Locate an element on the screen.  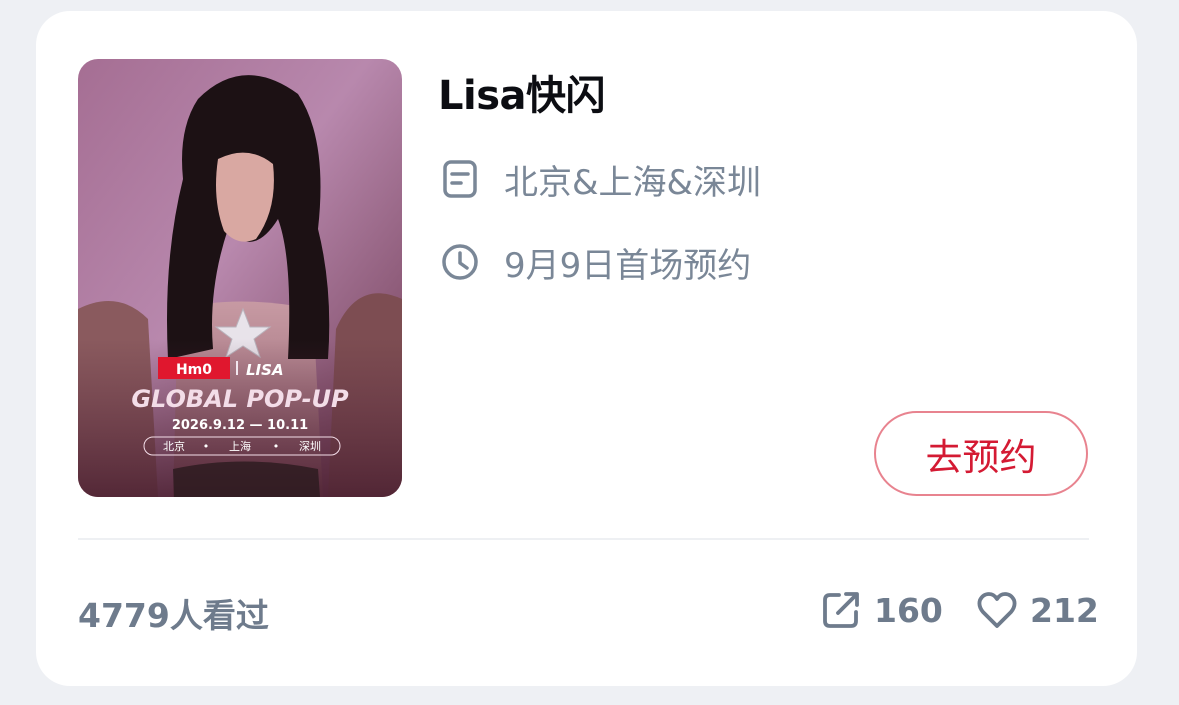
event-time: 9月9日首场预约 is located at coordinates (628, 265).